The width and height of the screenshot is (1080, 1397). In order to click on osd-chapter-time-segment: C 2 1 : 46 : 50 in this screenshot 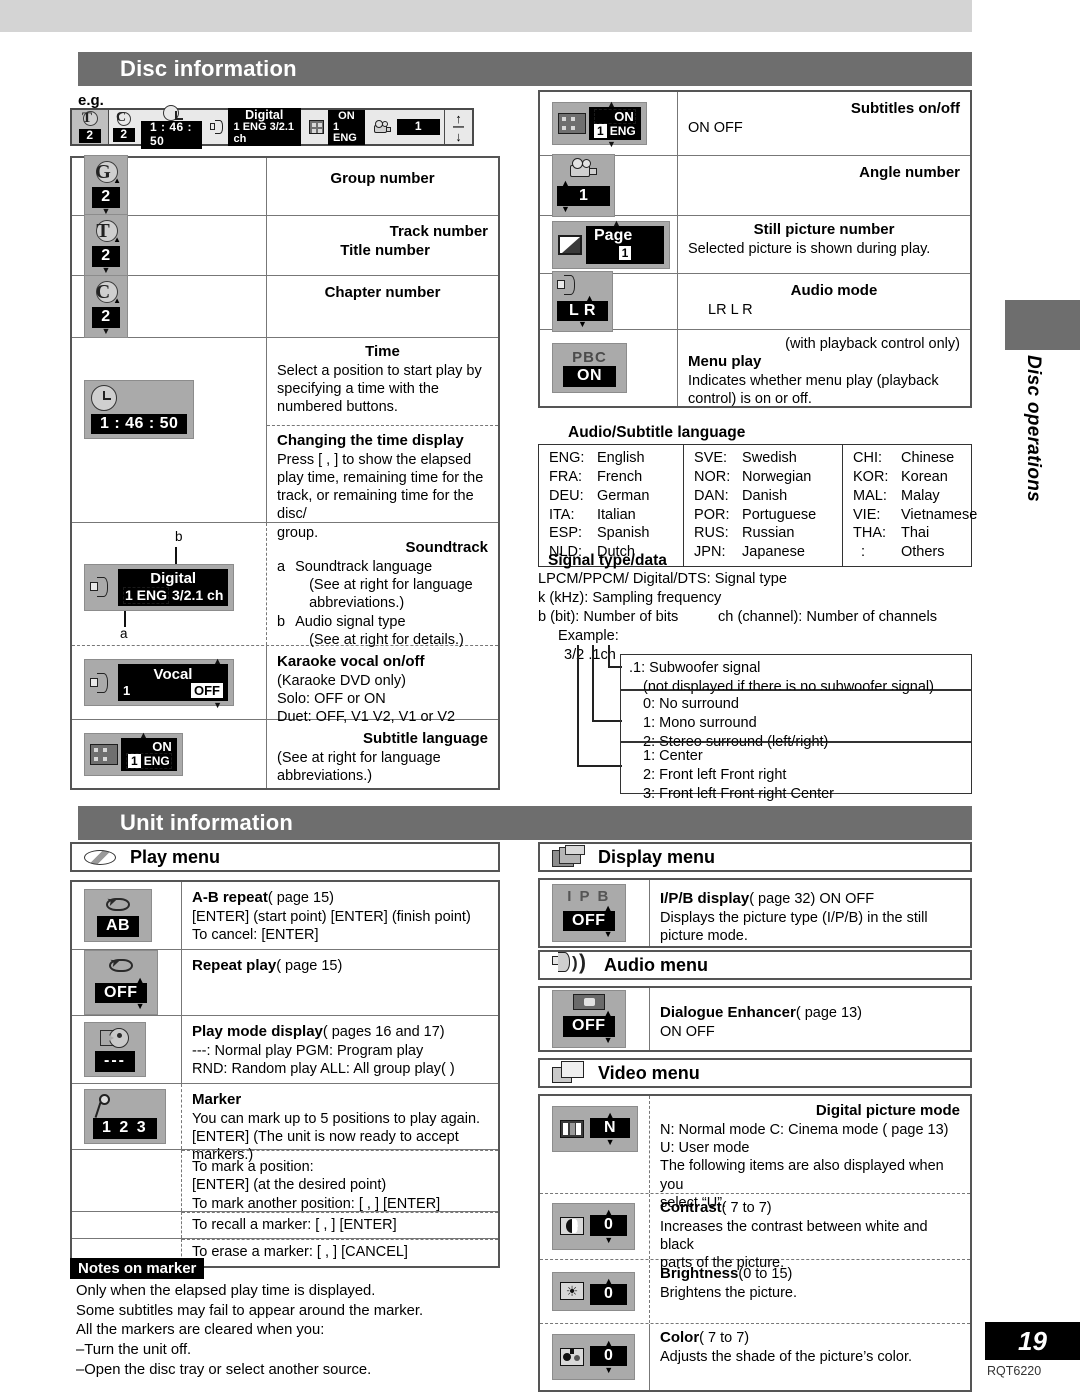, I will do `click(157, 127)`.